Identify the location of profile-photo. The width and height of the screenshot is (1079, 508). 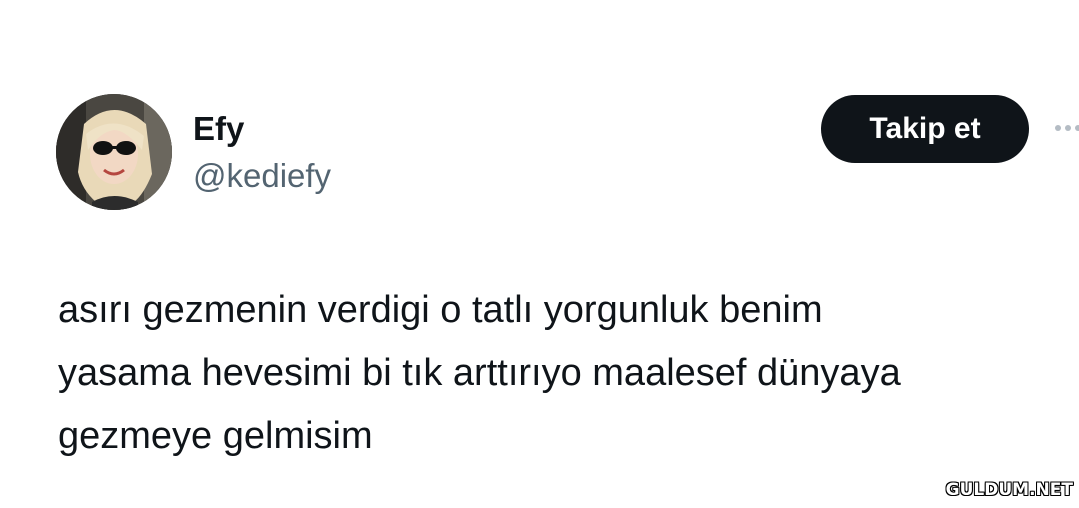
(114, 152).